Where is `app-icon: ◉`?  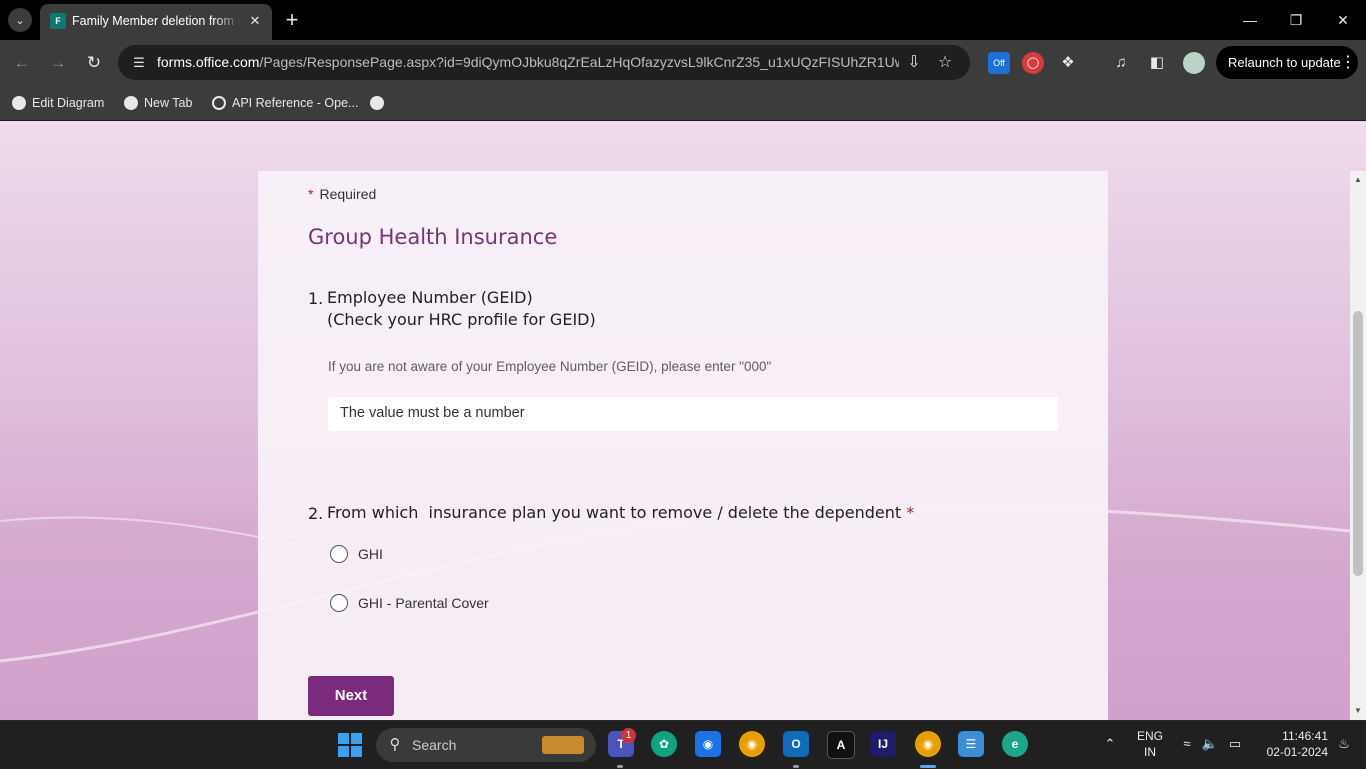 app-icon: ◉ is located at coordinates (708, 744).